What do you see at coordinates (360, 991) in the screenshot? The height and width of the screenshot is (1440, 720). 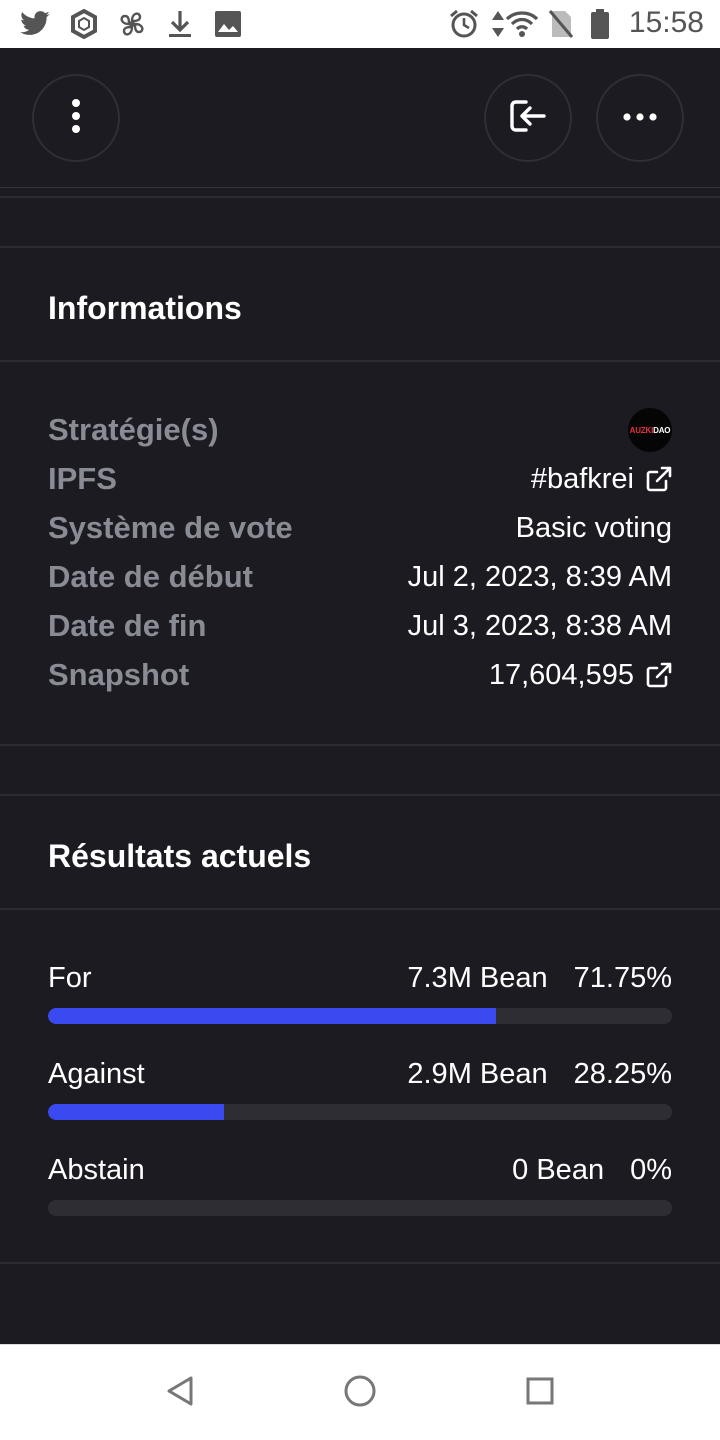 I see `result-for: For 7.3M Bean 71.75%` at bounding box center [360, 991].